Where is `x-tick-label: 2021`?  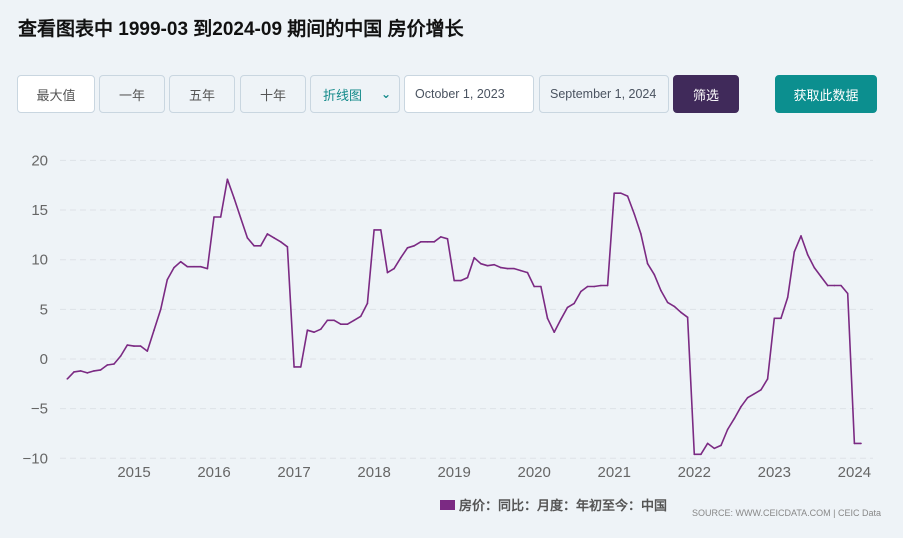
x-tick-label: 2021 is located at coordinates (614, 472).